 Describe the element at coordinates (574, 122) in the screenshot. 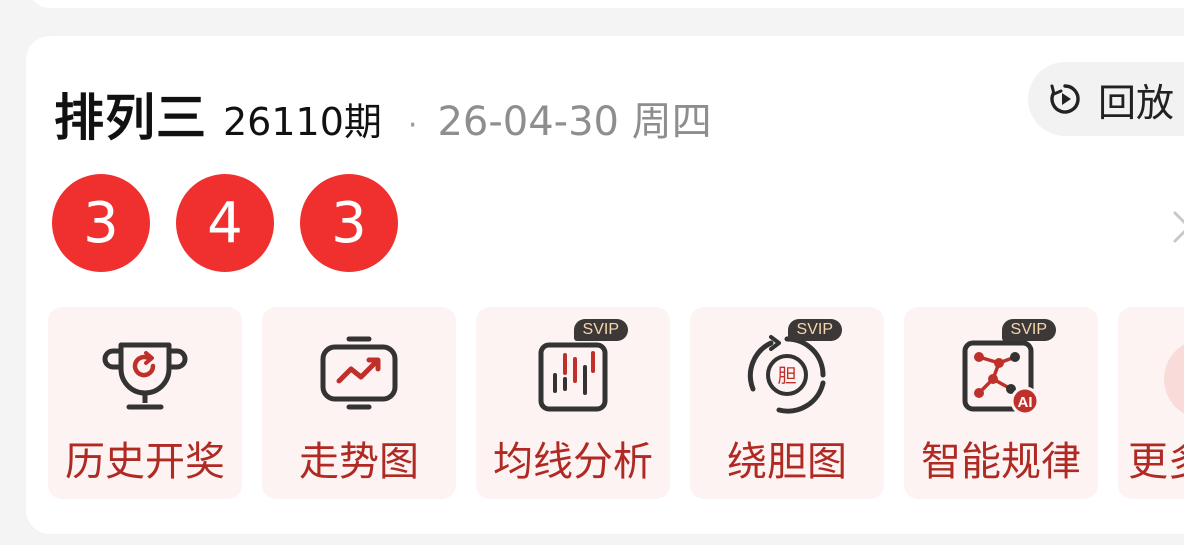

I see `draw-date: 26-04-30 周四` at that location.